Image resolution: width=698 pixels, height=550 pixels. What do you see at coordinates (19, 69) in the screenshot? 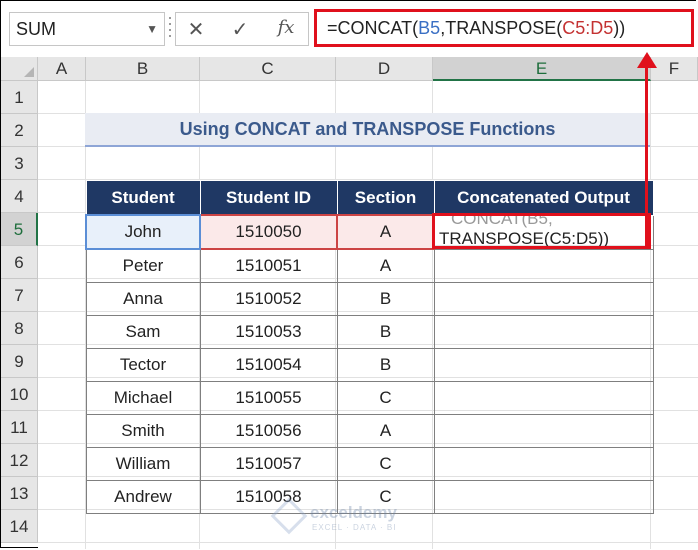
I see `select-all-button` at bounding box center [19, 69].